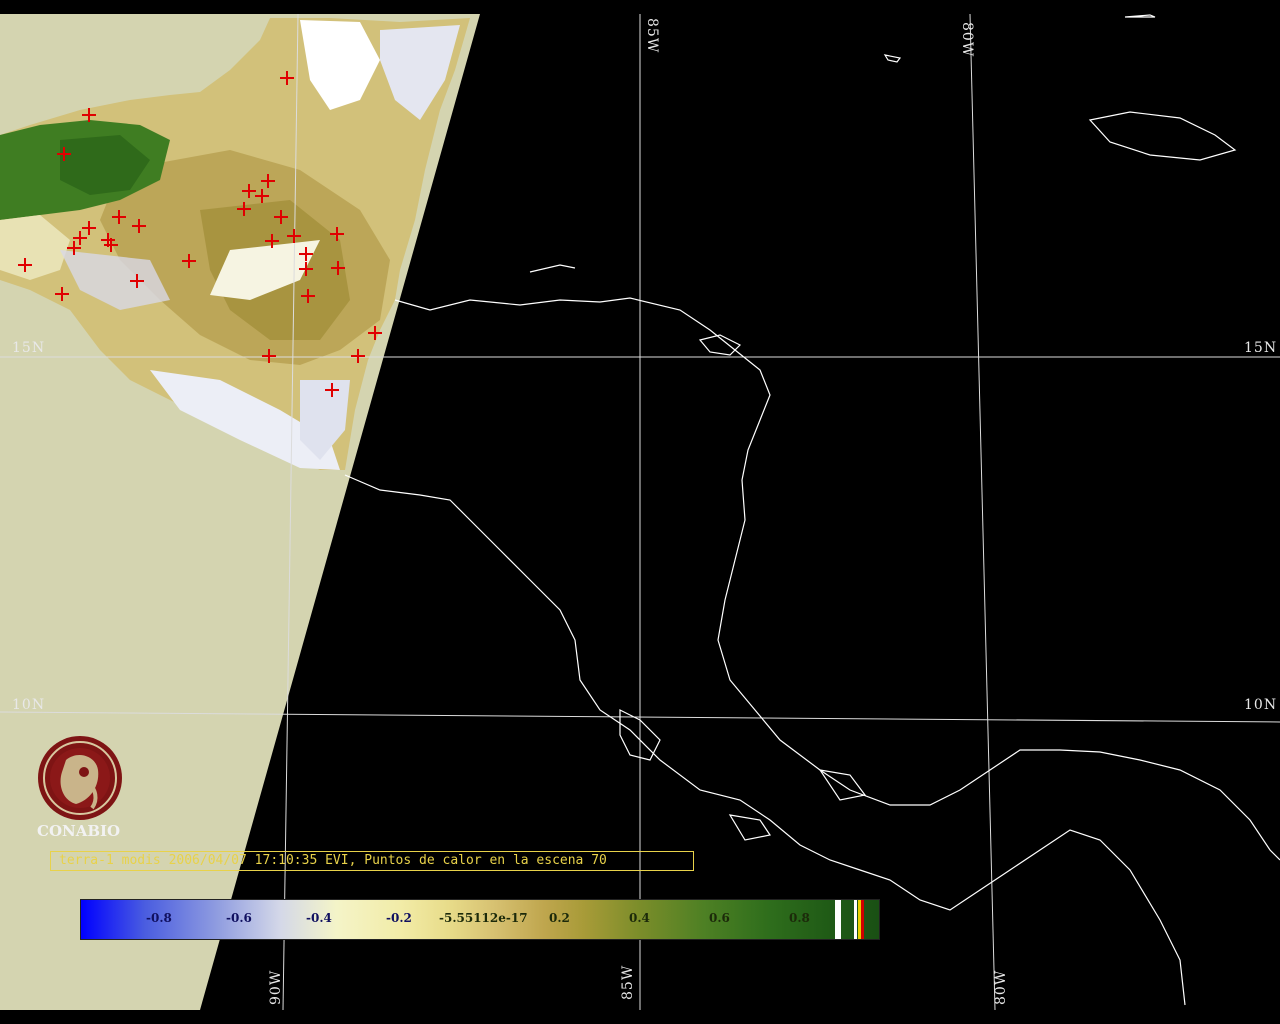 This screenshot has height=1024, width=1280. I want to click on colorbar-tick: -0.2, so click(399, 918).